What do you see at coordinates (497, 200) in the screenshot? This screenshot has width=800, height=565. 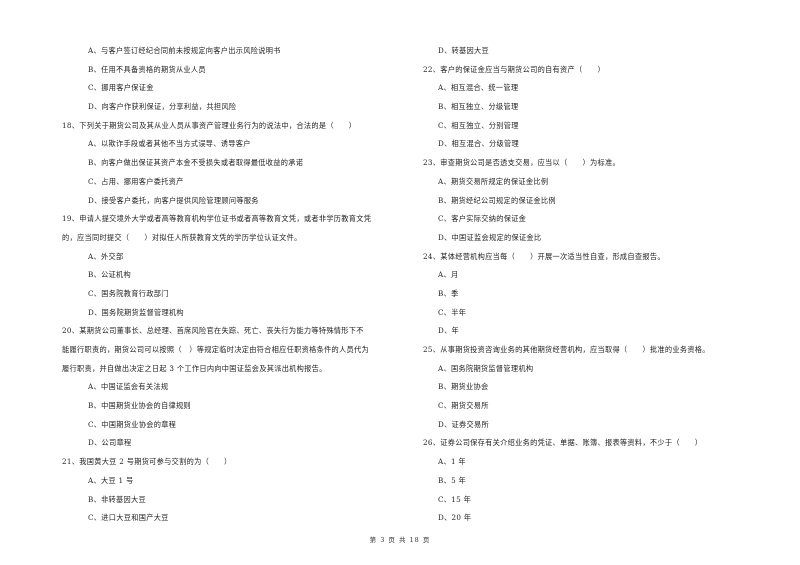 I see `answer-option: B、期货经纪公司规定的保证金比例` at bounding box center [497, 200].